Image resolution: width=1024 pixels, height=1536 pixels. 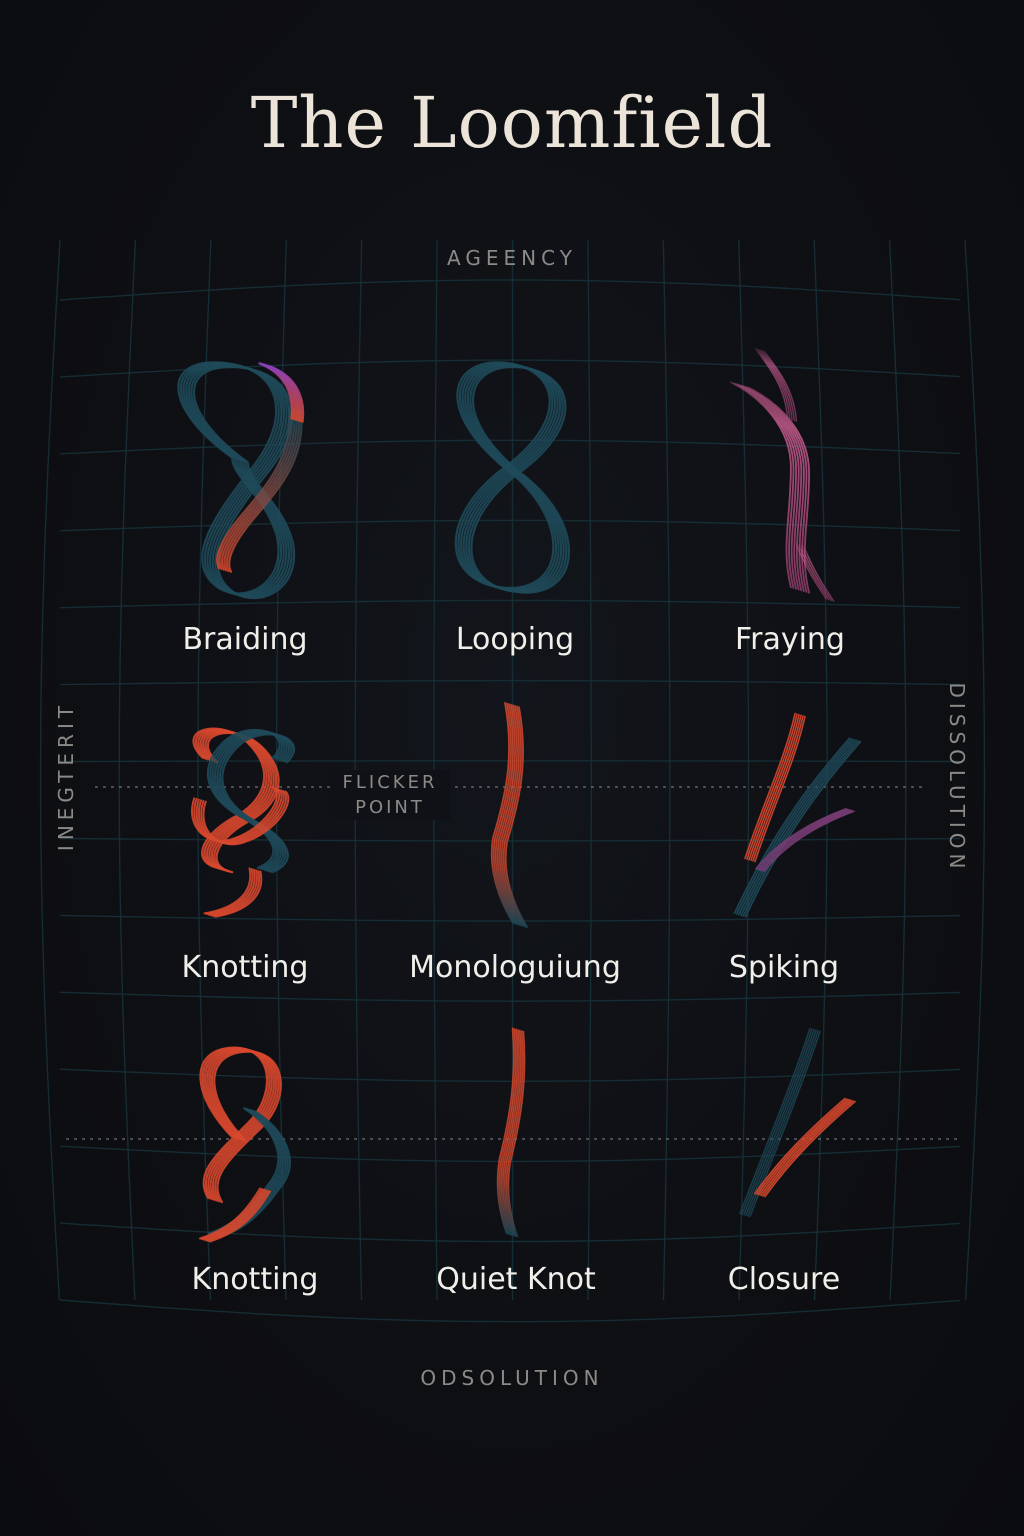 What do you see at coordinates (516, 1279) in the screenshot?
I see `cell-label-quiet-knot: Quiet Knot` at bounding box center [516, 1279].